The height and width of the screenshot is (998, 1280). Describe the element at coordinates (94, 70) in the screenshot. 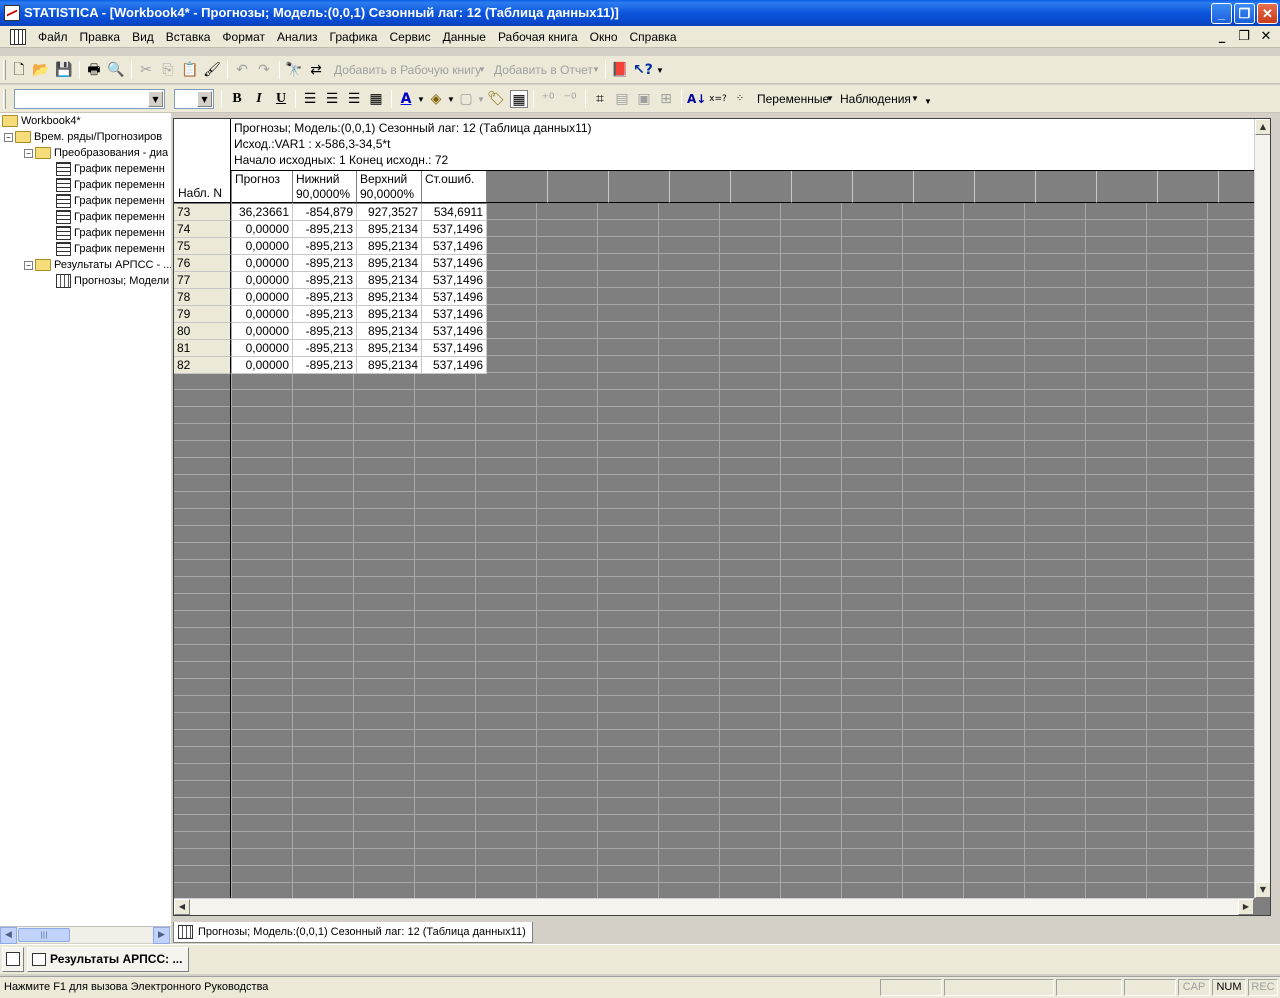

I see `print-icon: 🖶` at that location.